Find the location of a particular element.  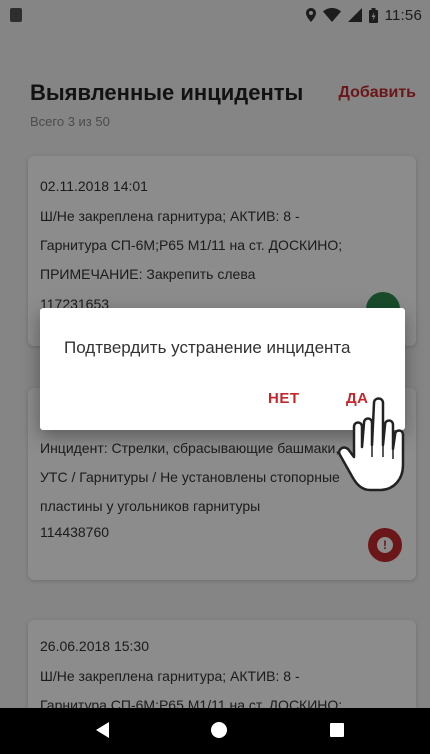

no-button: НЕТ is located at coordinates (284, 398).